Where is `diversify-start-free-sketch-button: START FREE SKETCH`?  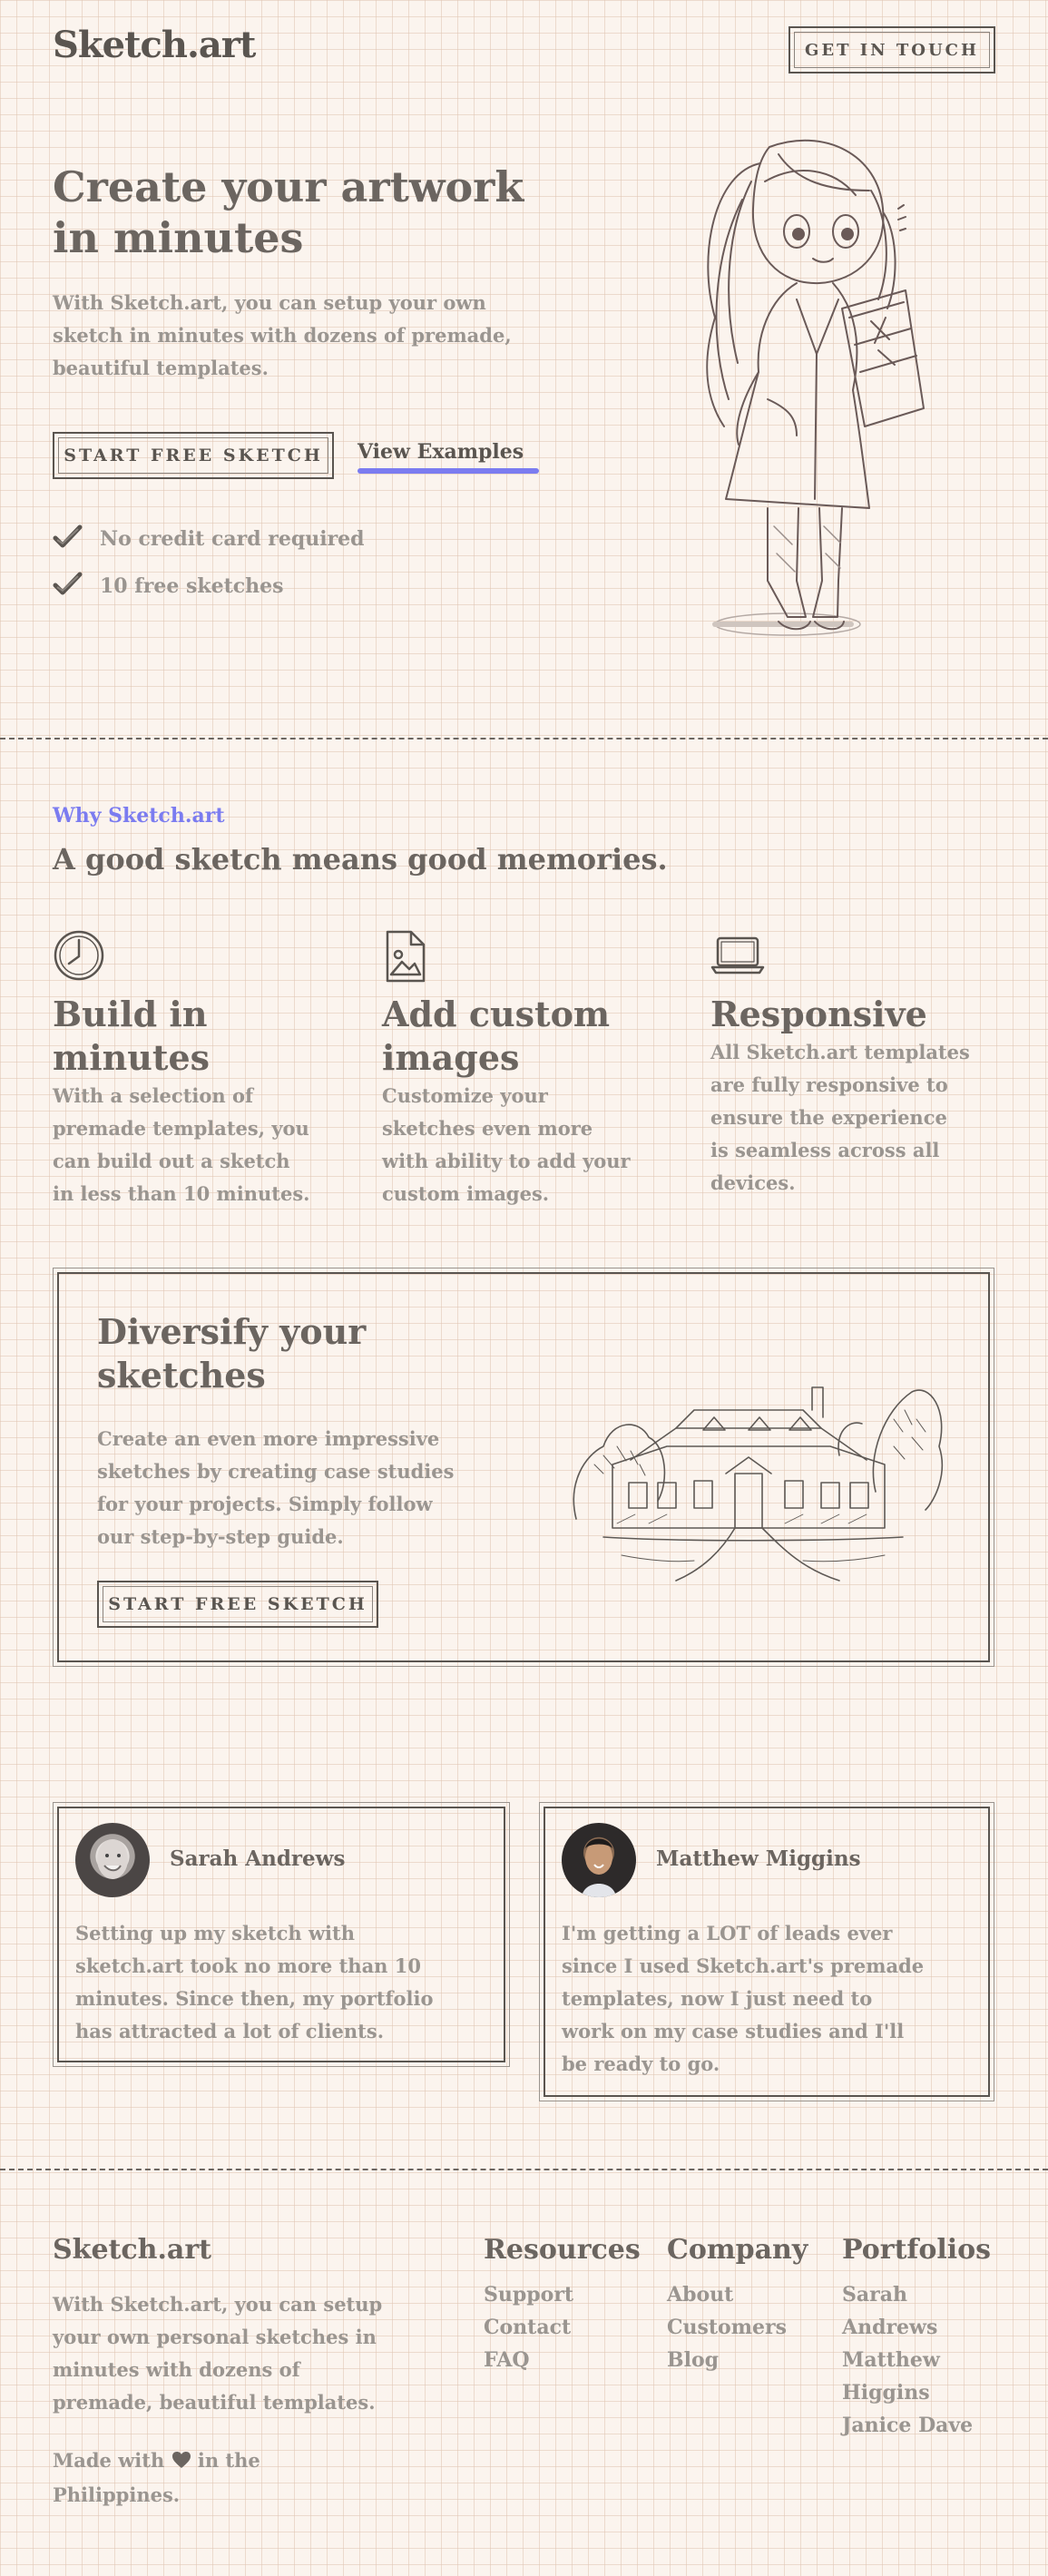 diversify-start-free-sketch-button: START FREE SKETCH is located at coordinates (237, 1604).